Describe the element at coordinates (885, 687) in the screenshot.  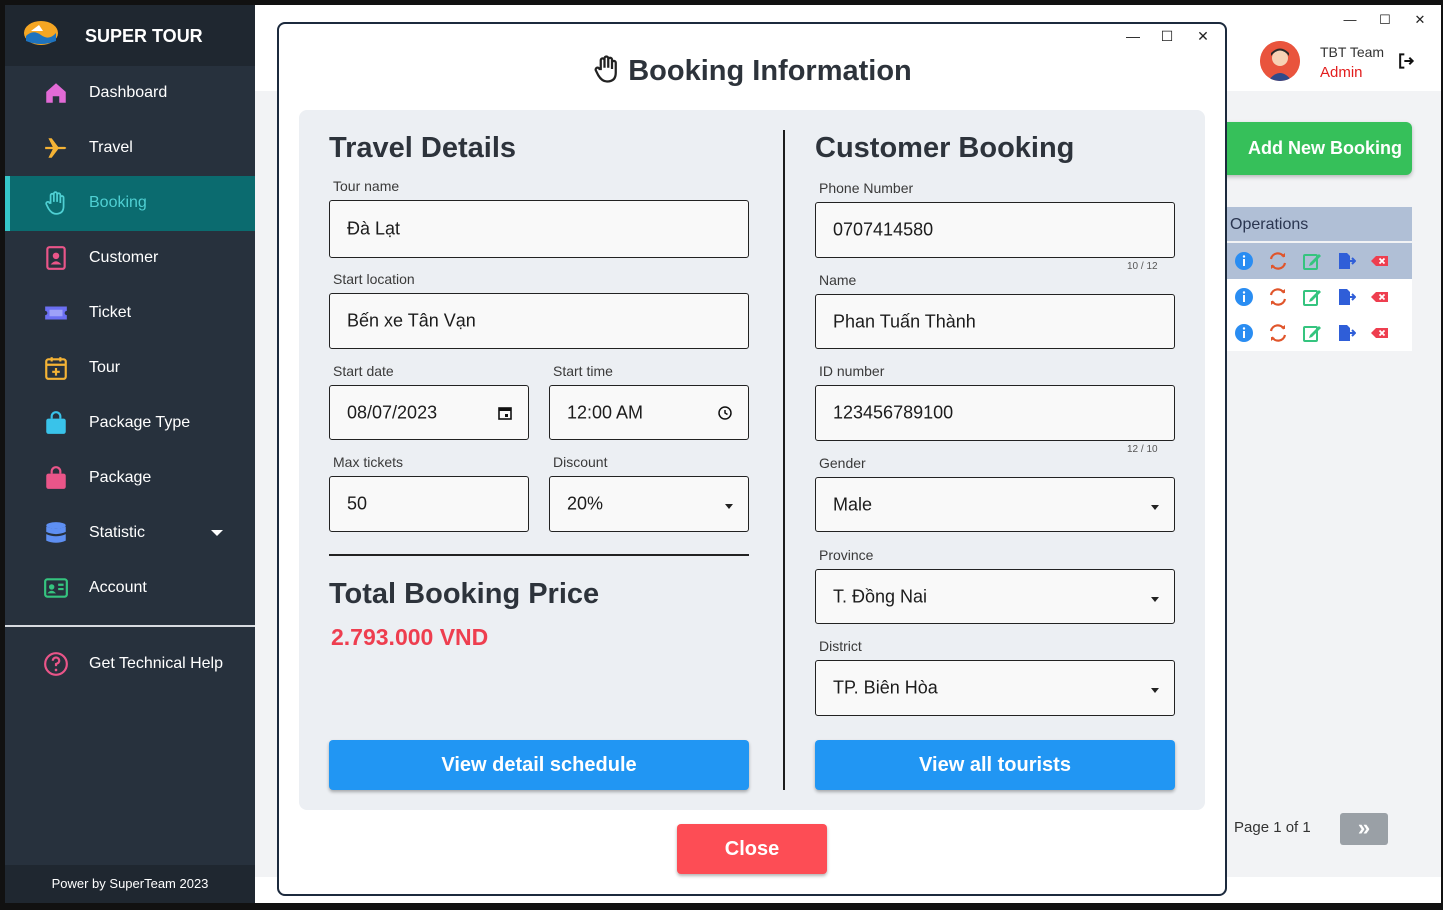
I see `district-value: TP. Biên Hòa` at that location.